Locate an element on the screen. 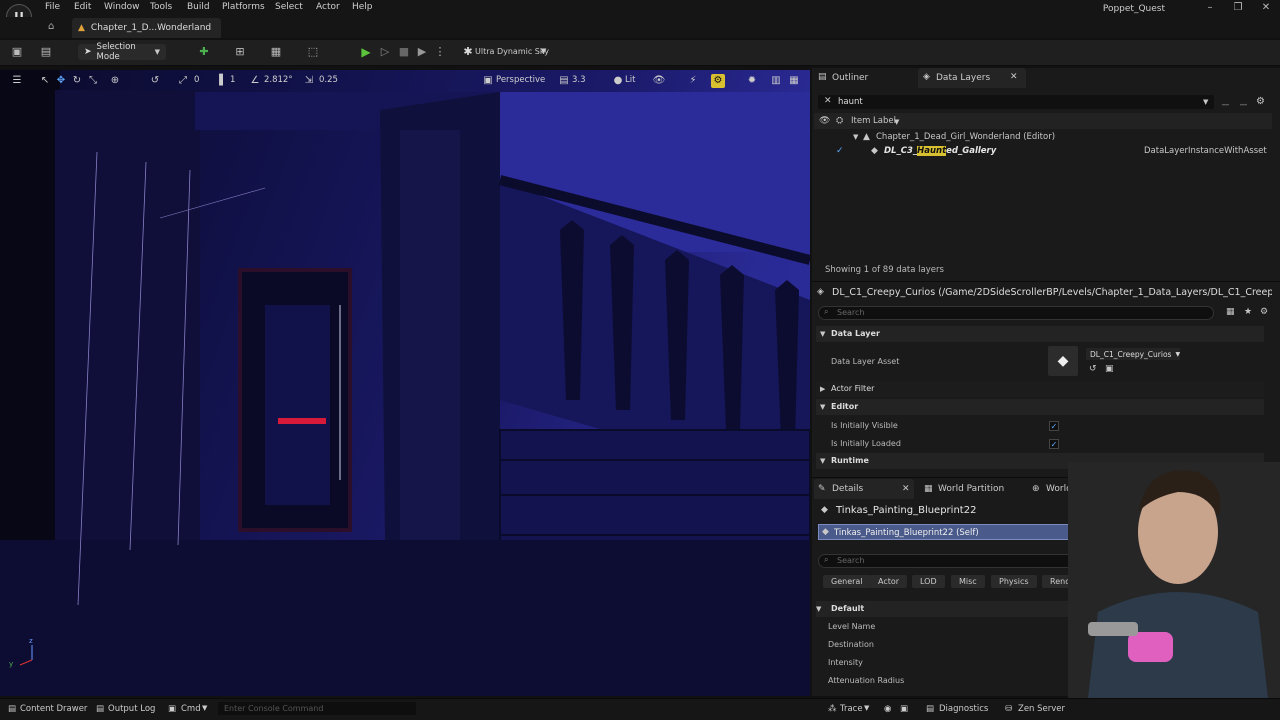 This screenshot has height=720, width=1280. add-layer-icon: ▁ is located at coordinates (1225, 101).